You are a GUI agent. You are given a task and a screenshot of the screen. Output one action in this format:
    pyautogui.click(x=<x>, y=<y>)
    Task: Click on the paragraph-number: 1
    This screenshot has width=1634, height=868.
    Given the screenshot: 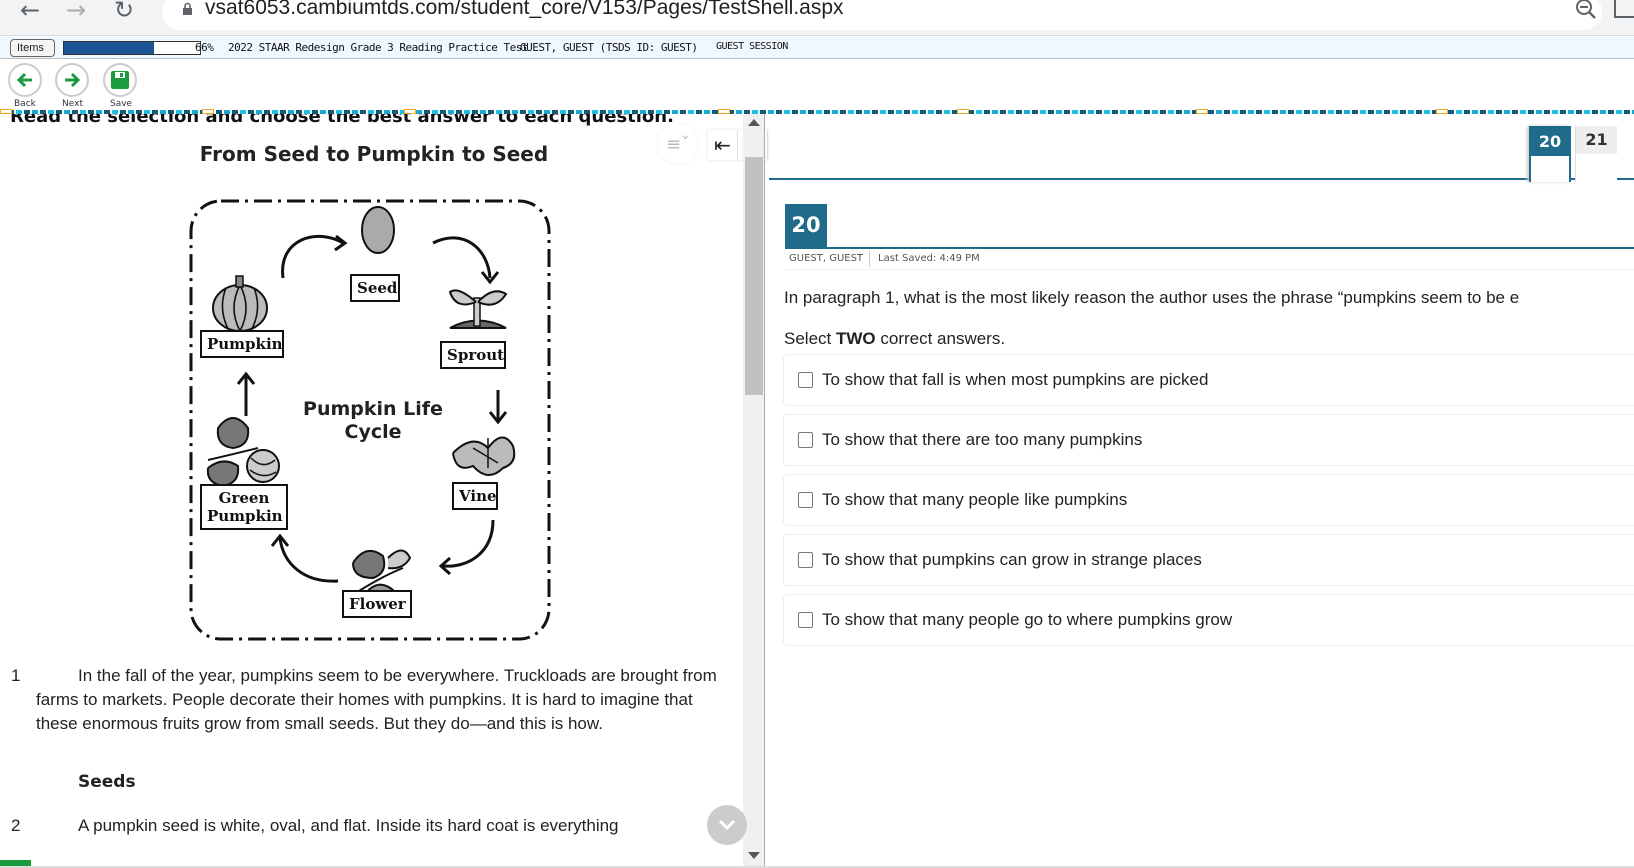 What is the action you would take?
    pyautogui.click(x=16, y=675)
    